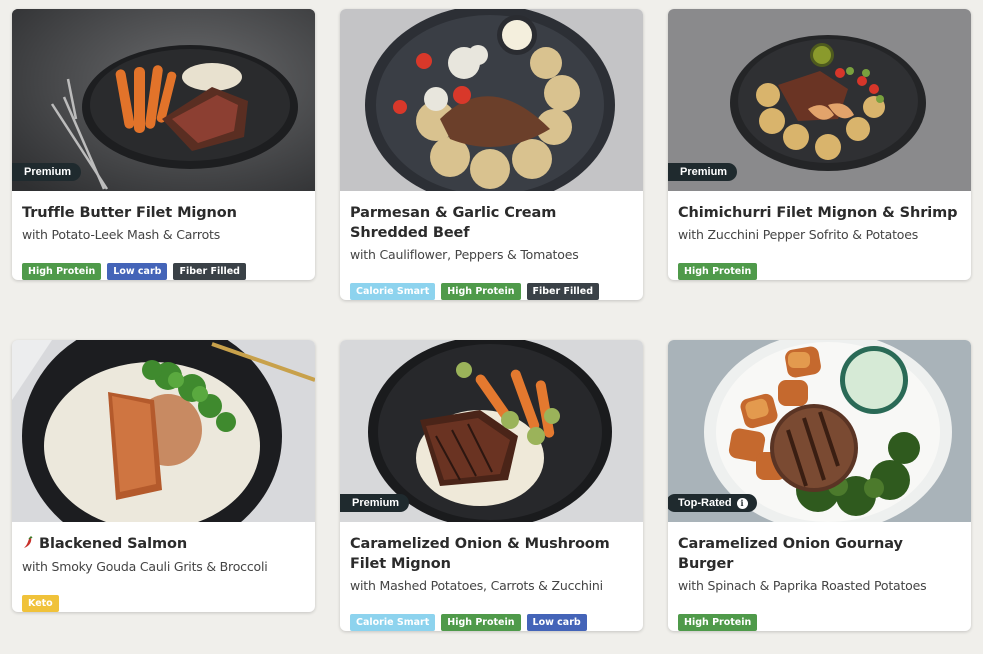 This screenshot has height=654, width=983. Describe the element at coordinates (121, 234) in the screenshot. I see `recipe-subtitle: with Potato-Leek Mash & Carrots` at that location.